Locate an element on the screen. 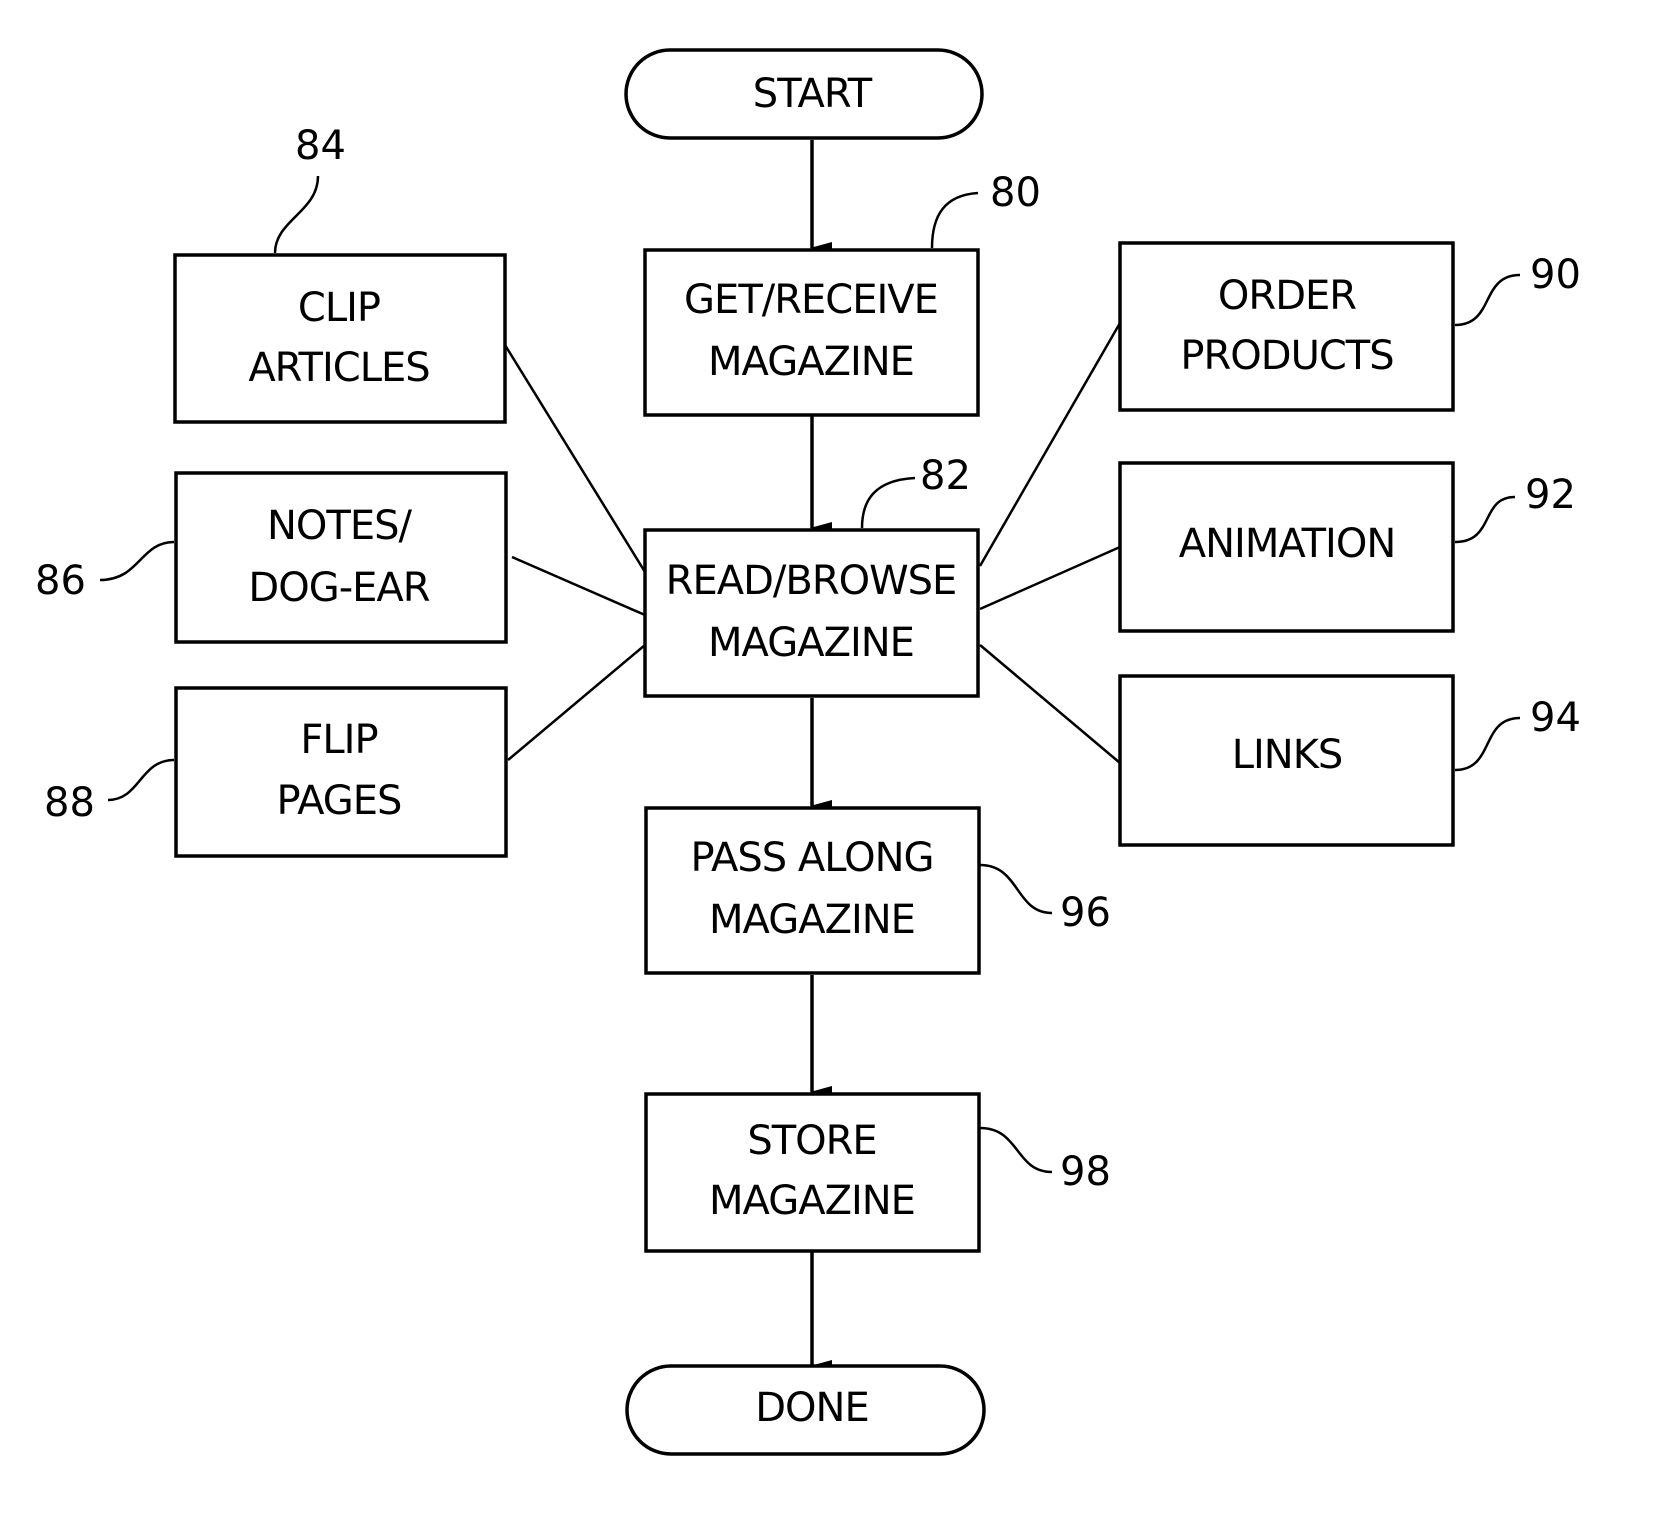 The image size is (1665, 1528). option-92-line-1: ANIMATION is located at coordinates (1287, 544).